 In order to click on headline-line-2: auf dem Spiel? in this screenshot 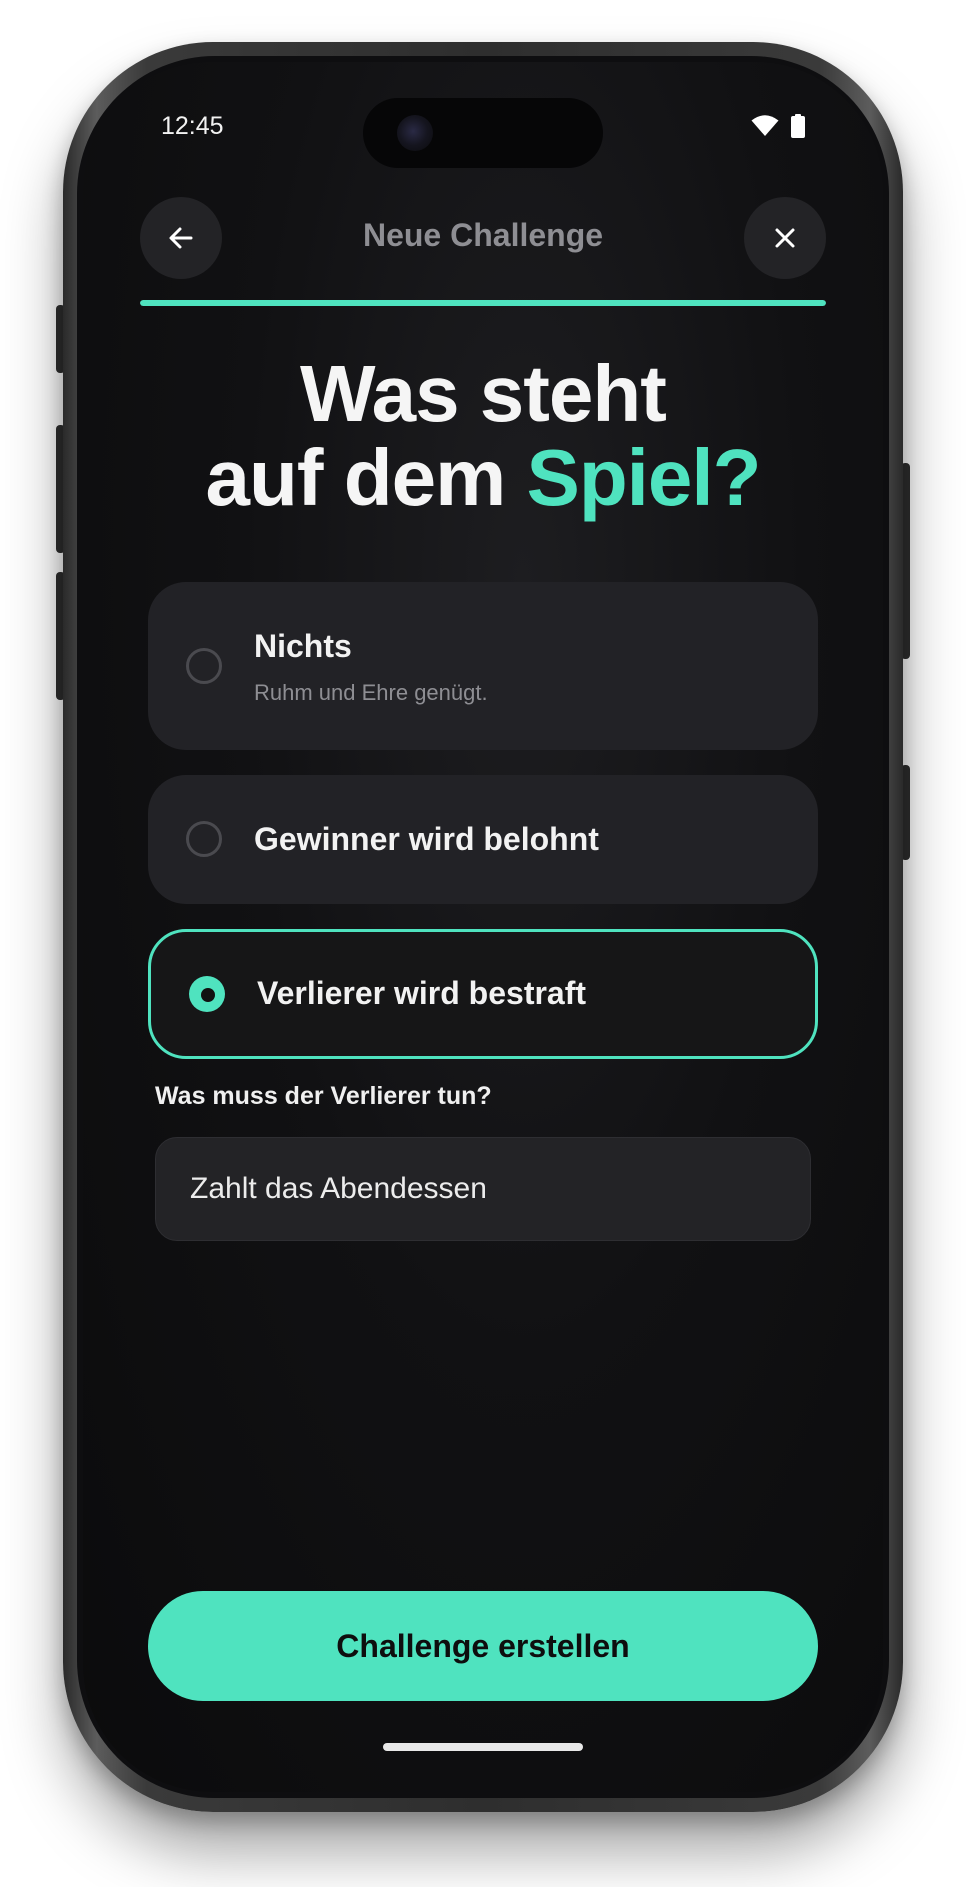, I will do `click(483, 478)`.